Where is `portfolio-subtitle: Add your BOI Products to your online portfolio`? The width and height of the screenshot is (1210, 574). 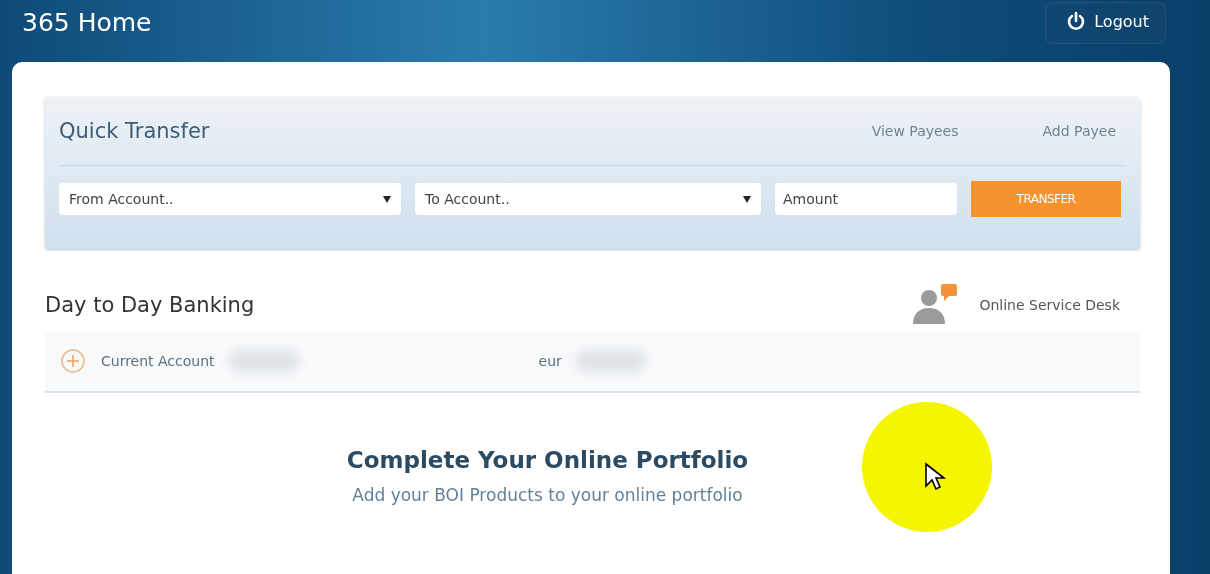 portfolio-subtitle: Add your BOI Products to your online portfolio is located at coordinates (547, 495).